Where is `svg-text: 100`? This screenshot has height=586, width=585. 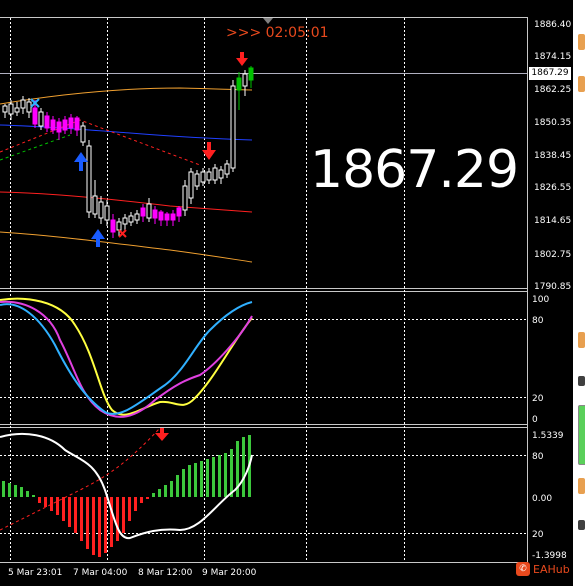
svg-text: 100 is located at coordinates (540, 300).